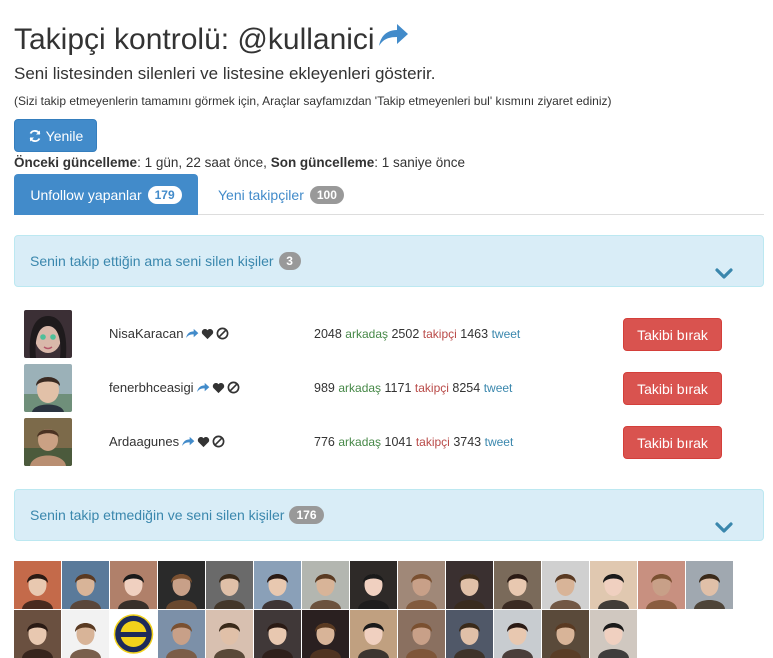 This screenshot has height=658, width=773. What do you see at coordinates (144, 441) in the screenshot?
I see `username-link: Ardaagunes` at bounding box center [144, 441].